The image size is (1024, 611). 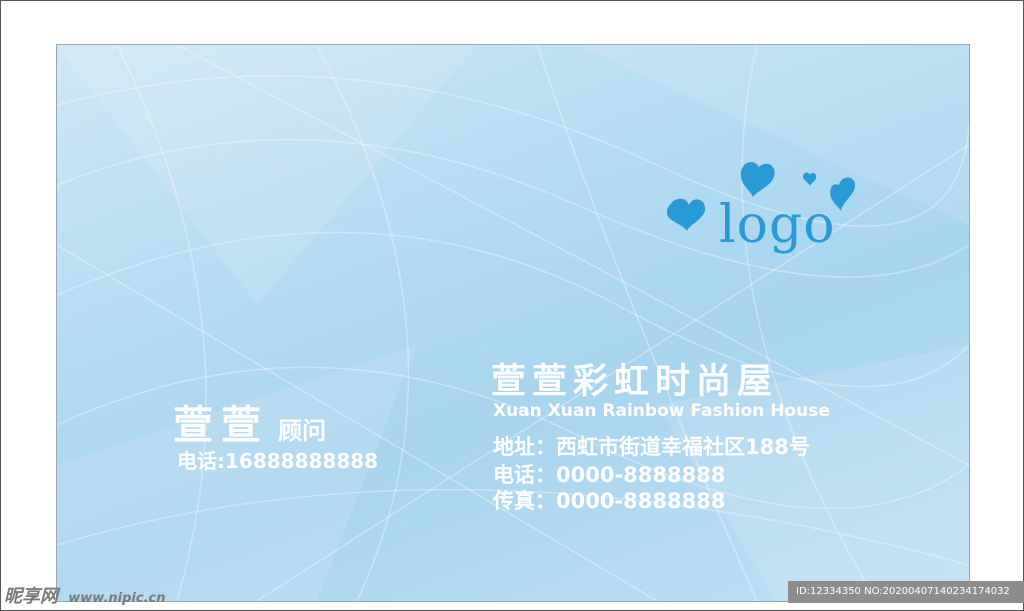 I want to click on person-phone: 电话:16888888888, so click(x=278, y=461).